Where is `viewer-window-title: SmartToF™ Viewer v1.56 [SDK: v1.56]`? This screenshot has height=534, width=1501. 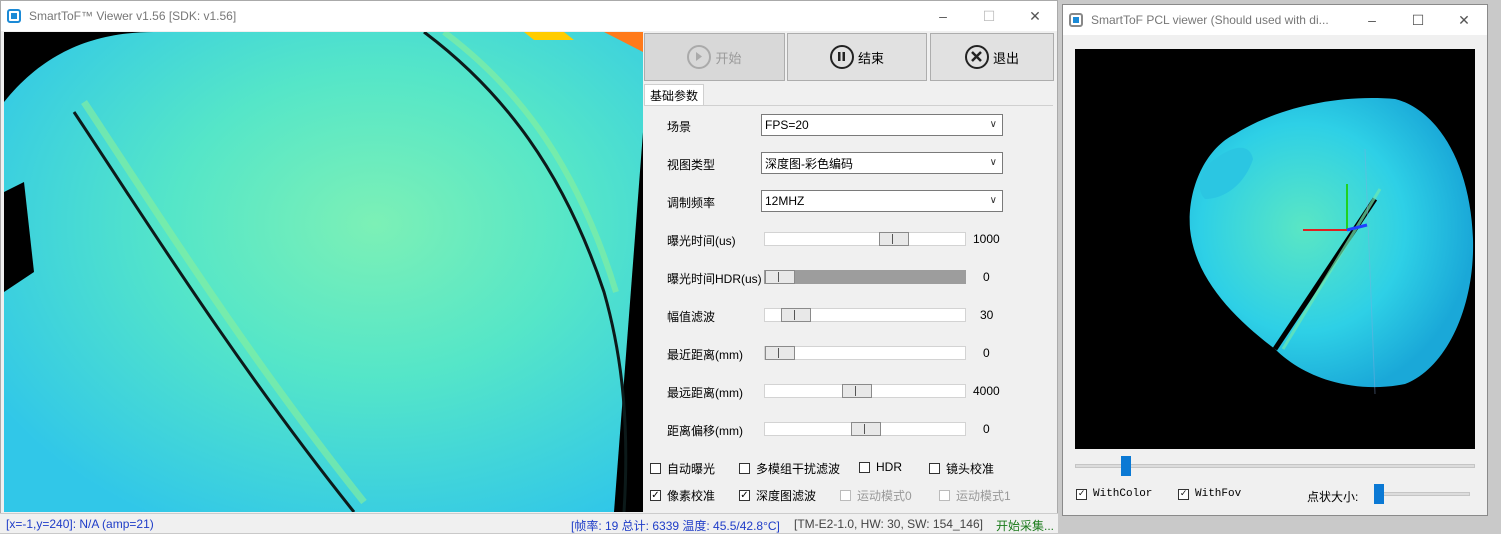 viewer-window-title: SmartToF™ Viewer v1.56 [SDK: v1.56] is located at coordinates (133, 16).